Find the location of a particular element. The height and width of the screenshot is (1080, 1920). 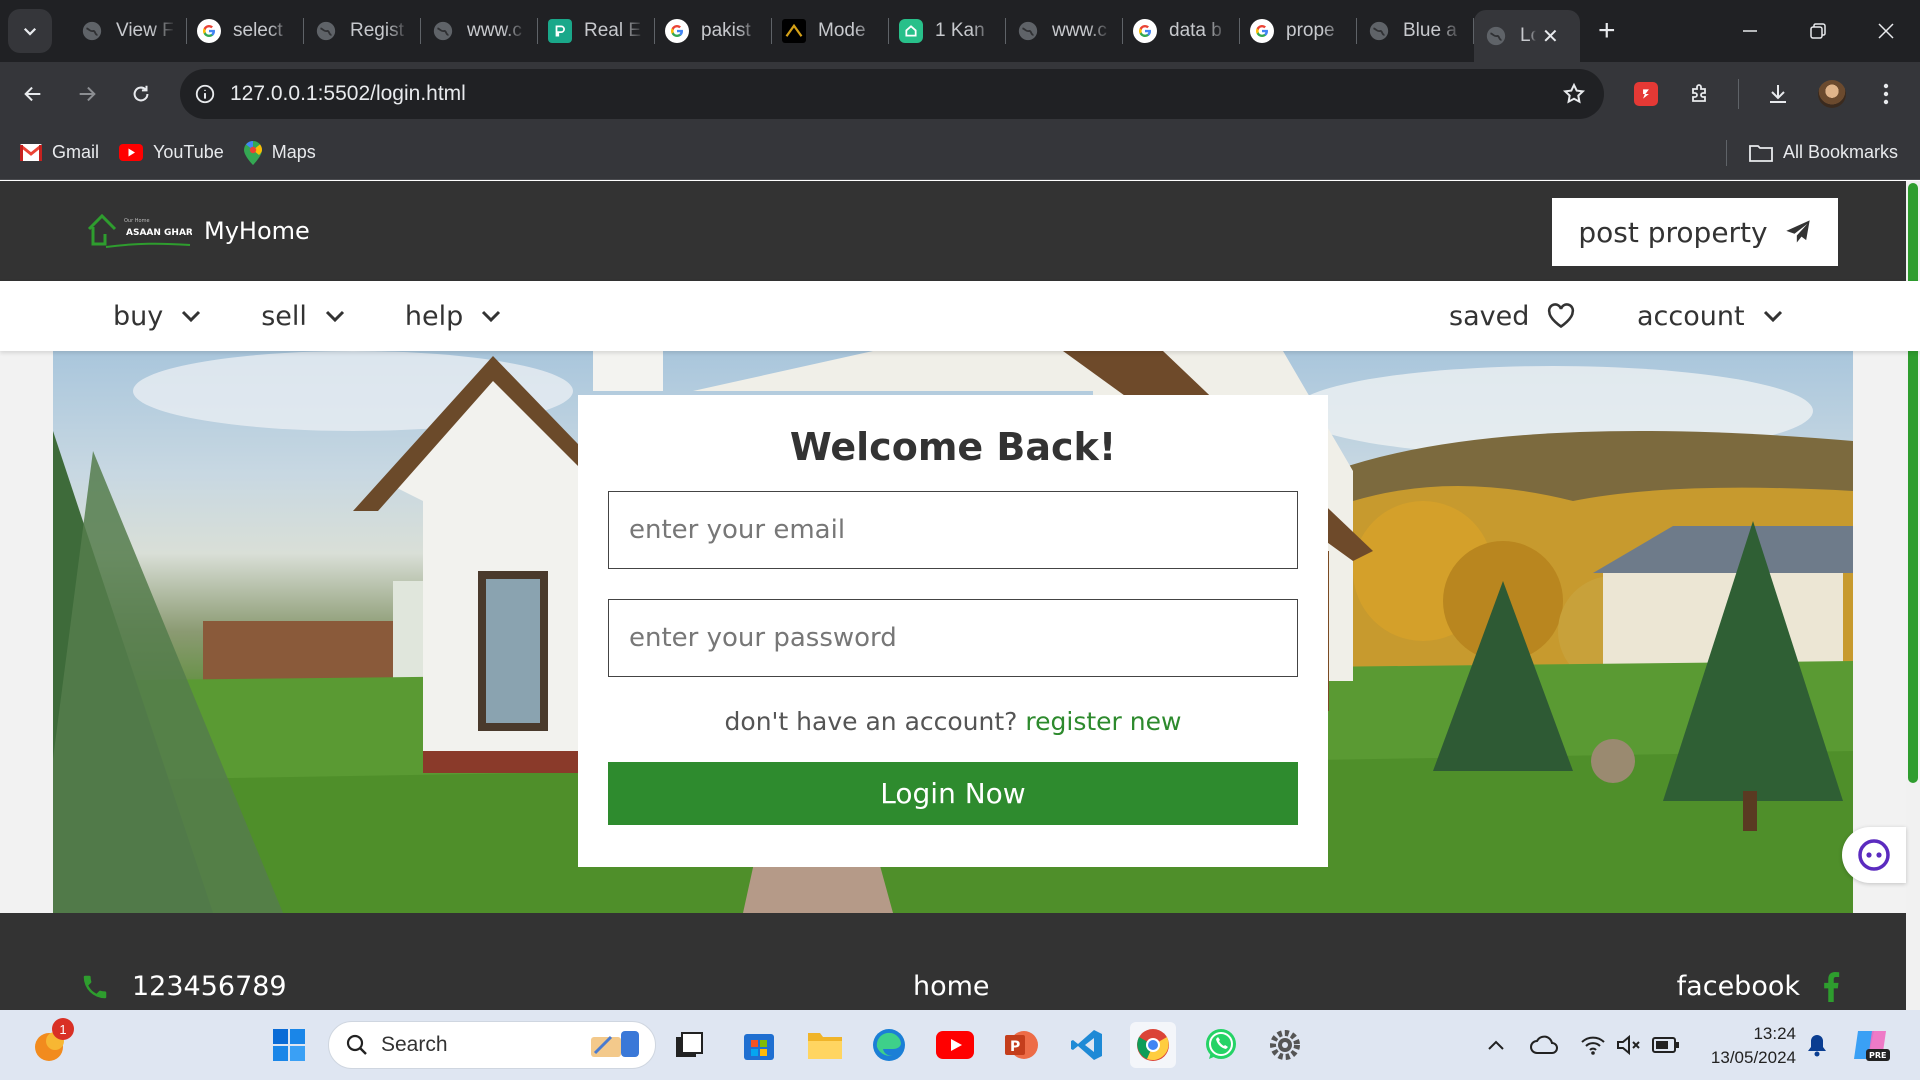

tab-title: www.c is located at coordinates (1079, 30).